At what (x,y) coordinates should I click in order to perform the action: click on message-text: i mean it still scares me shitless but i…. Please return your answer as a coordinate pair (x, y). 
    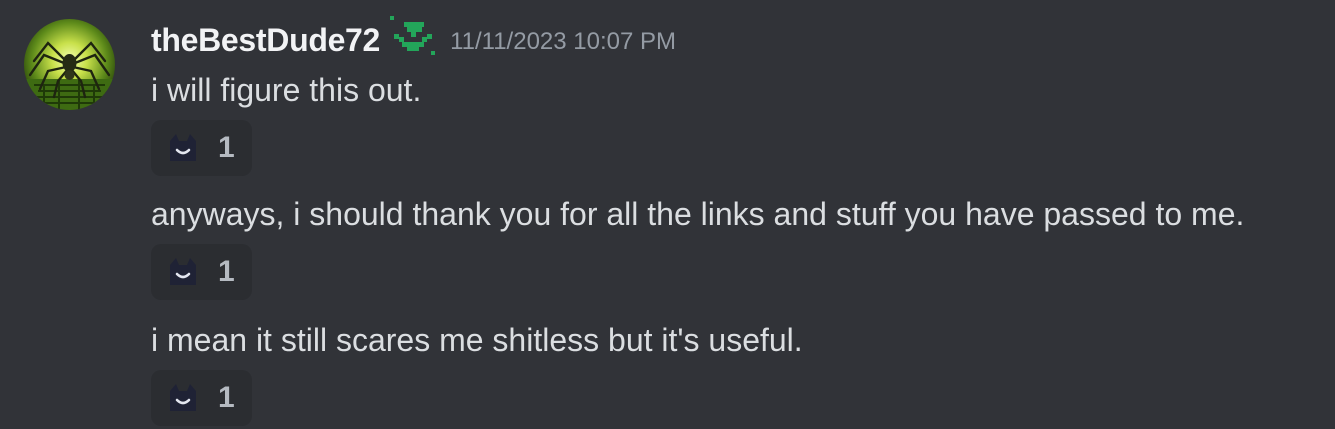
    Looking at the image, I should click on (477, 340).